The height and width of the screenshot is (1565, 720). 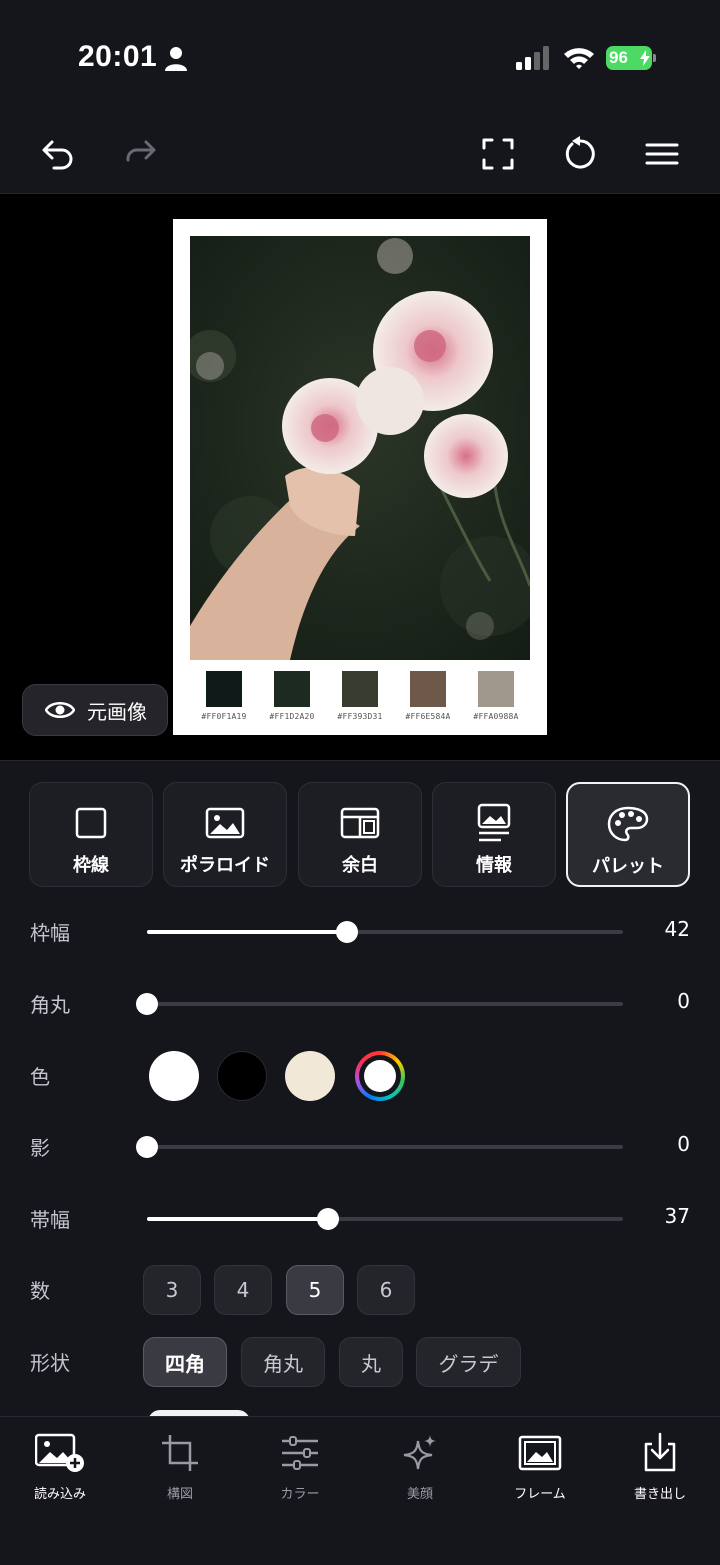 What do you see at coordinates (494, 834) in the screenshot?
I see `tab-info: 情報` at bounding box center [494, 834].